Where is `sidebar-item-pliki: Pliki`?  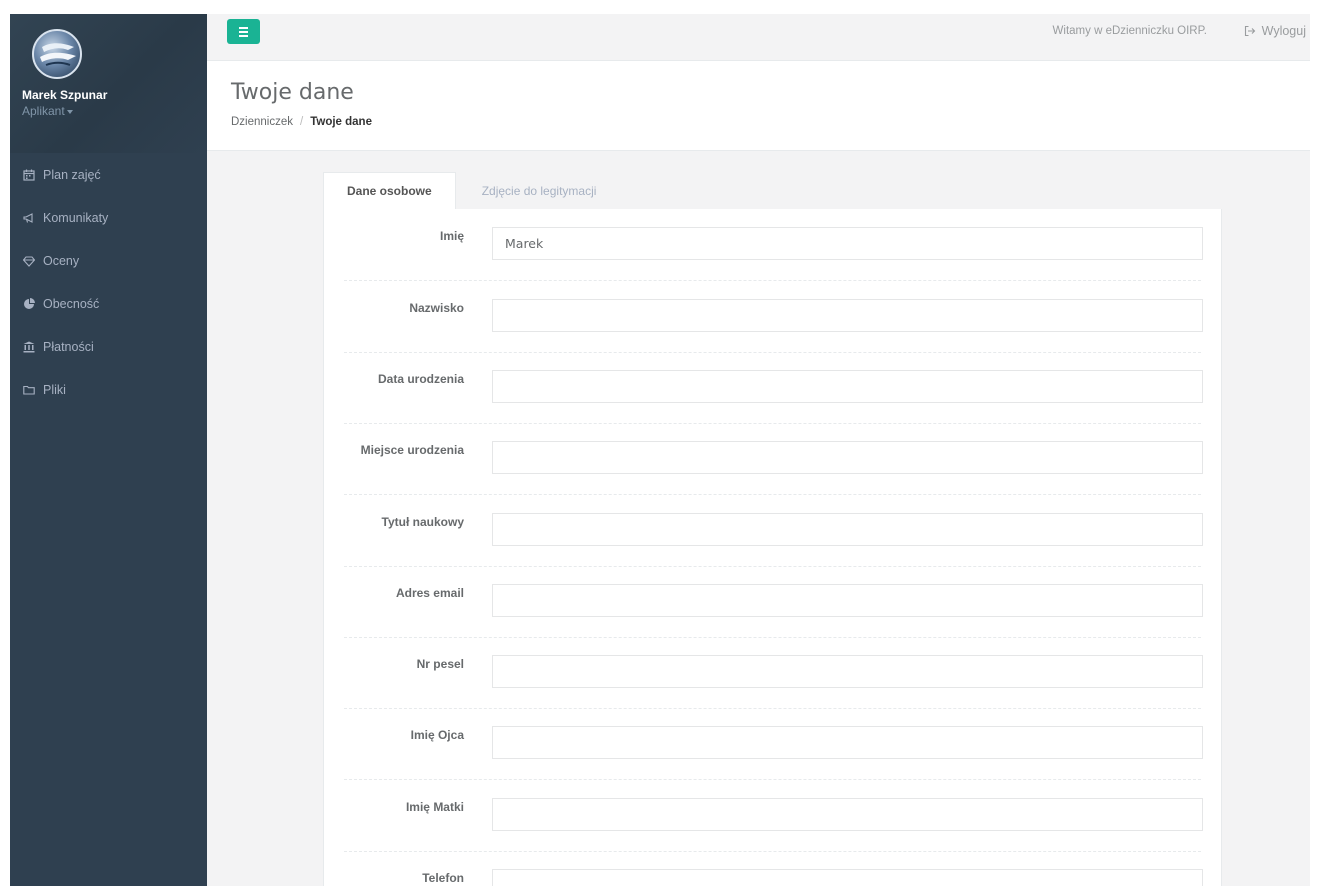
sidebar-item-pliki: Pliki is located at coordinates (108, 389).